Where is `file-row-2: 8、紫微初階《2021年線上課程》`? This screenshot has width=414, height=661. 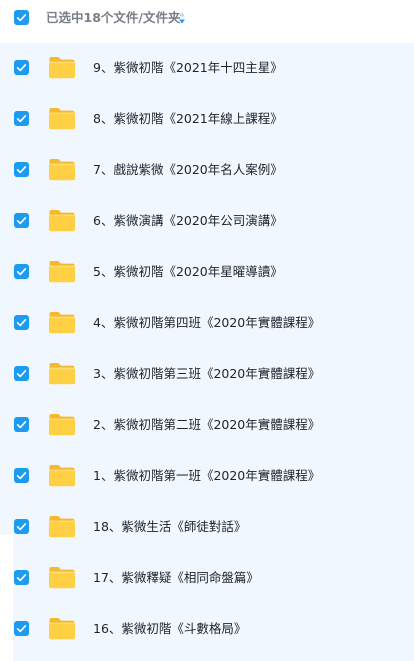
file-row-2: 8、紫微初階《2021年線上課程》 is located at coordinates (207, 119).